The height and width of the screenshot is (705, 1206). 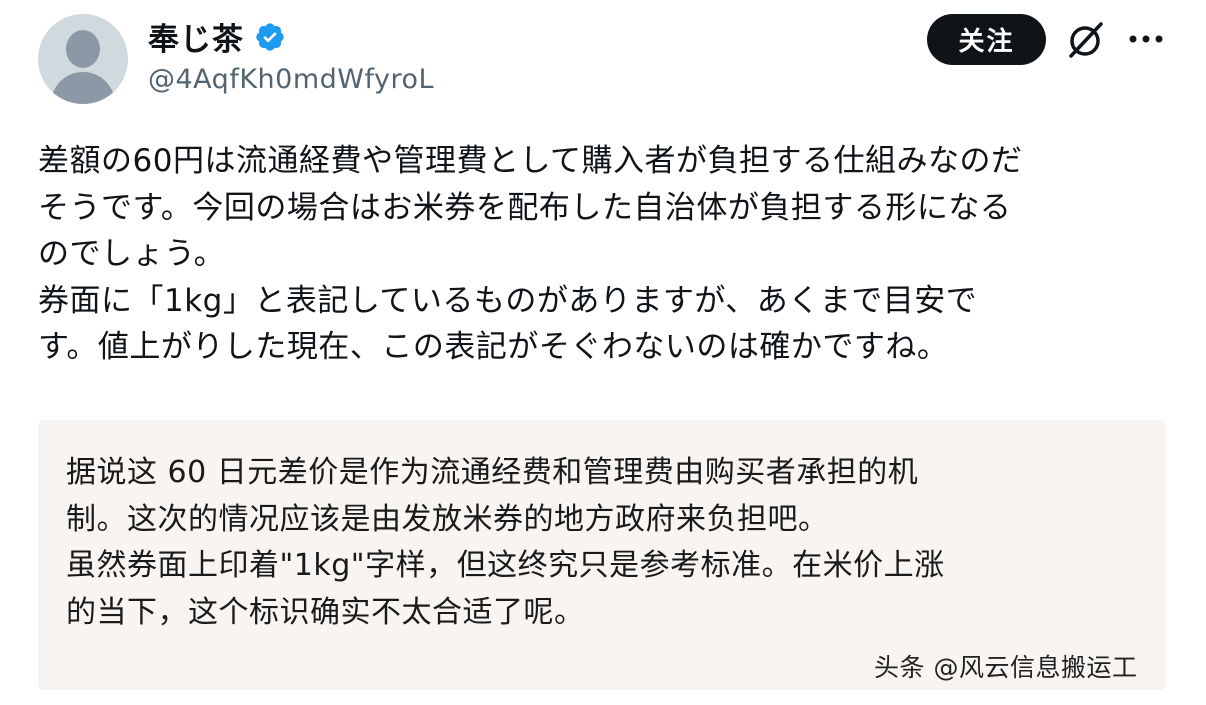 I want to click on avatar-placeholder-head, so click(x=83, y=49).